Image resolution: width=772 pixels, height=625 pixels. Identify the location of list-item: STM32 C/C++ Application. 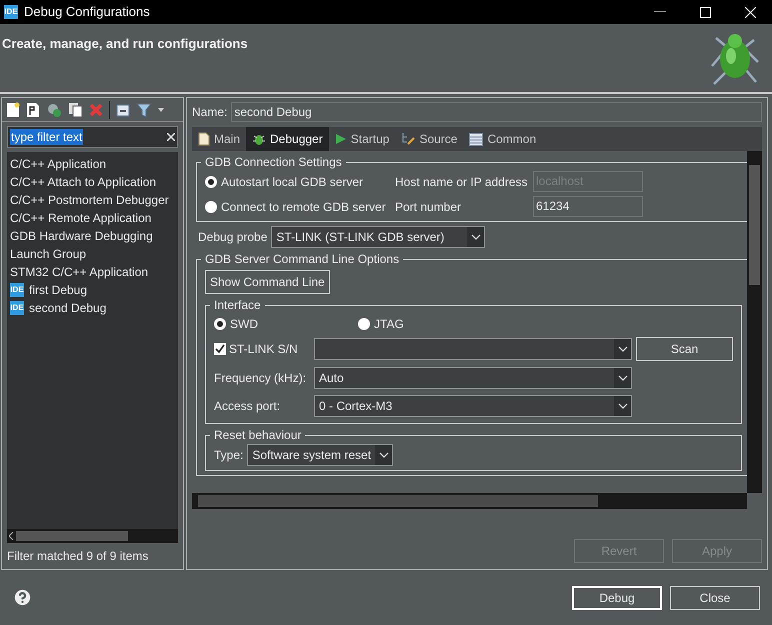
(92, 272).